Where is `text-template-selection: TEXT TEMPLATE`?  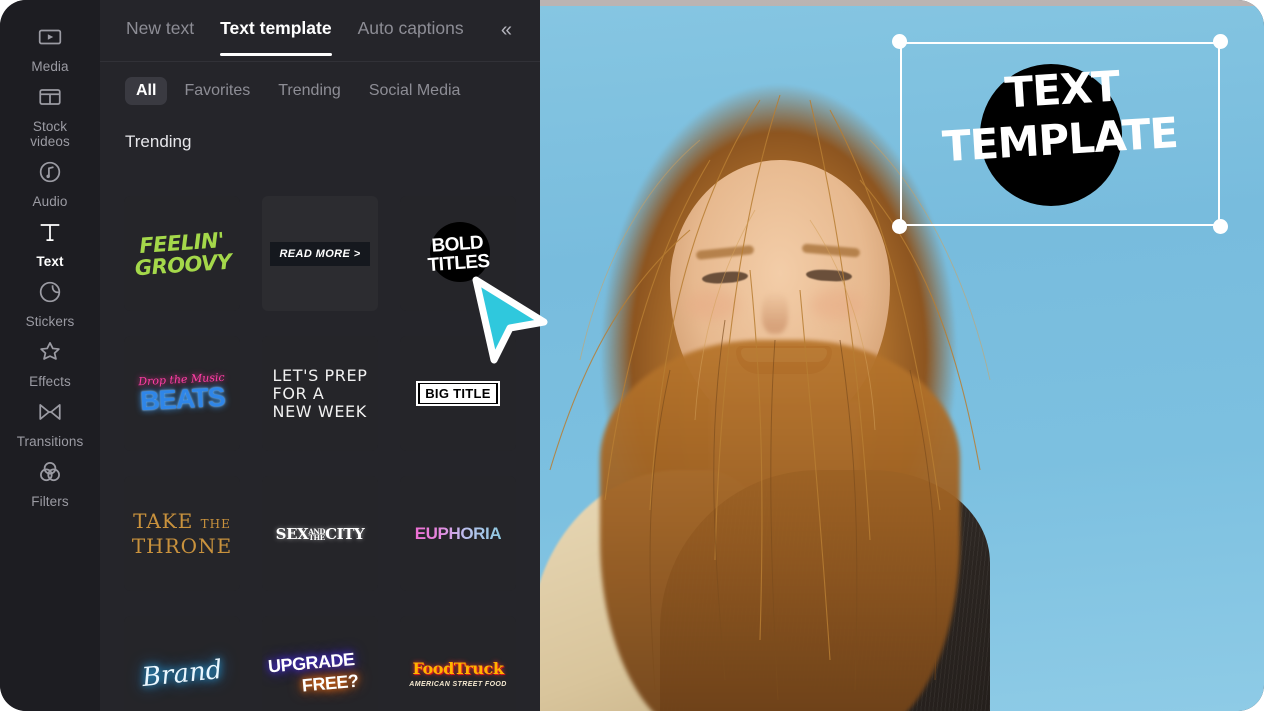 text-template-selection: TEXT TEMPLATE is located at coordinates (1060, 134).